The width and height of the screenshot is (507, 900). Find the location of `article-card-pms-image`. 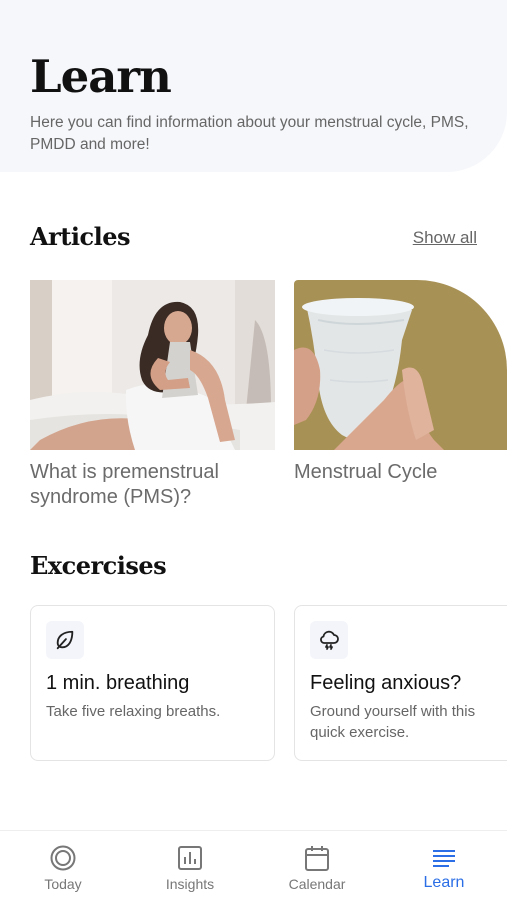

article-card-pms-image is located at coordinates (152, 365).